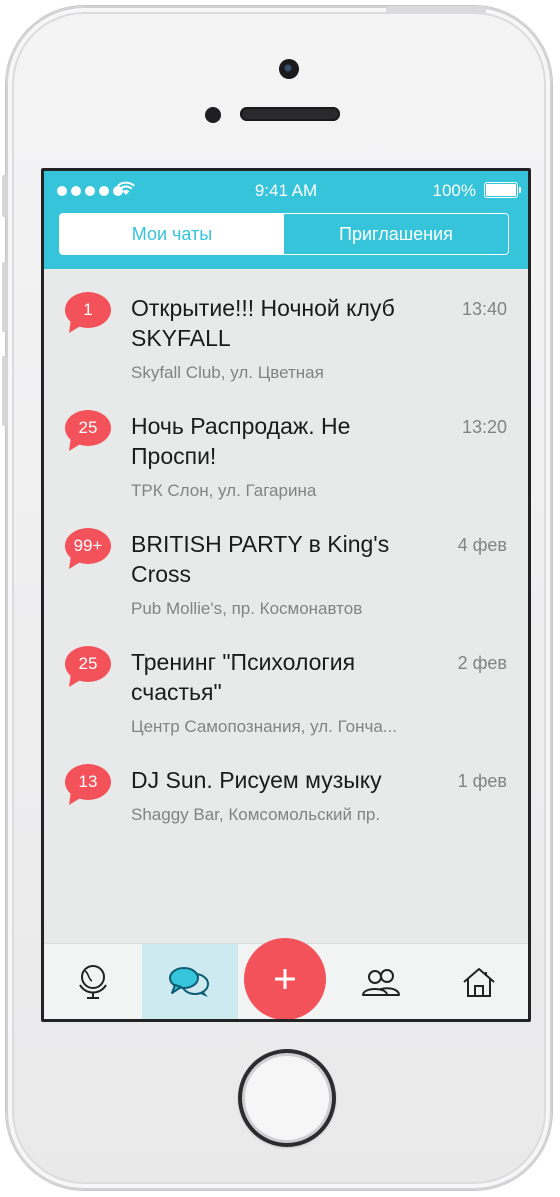  I want to click on unread-badge: 13, so click(88, 784).